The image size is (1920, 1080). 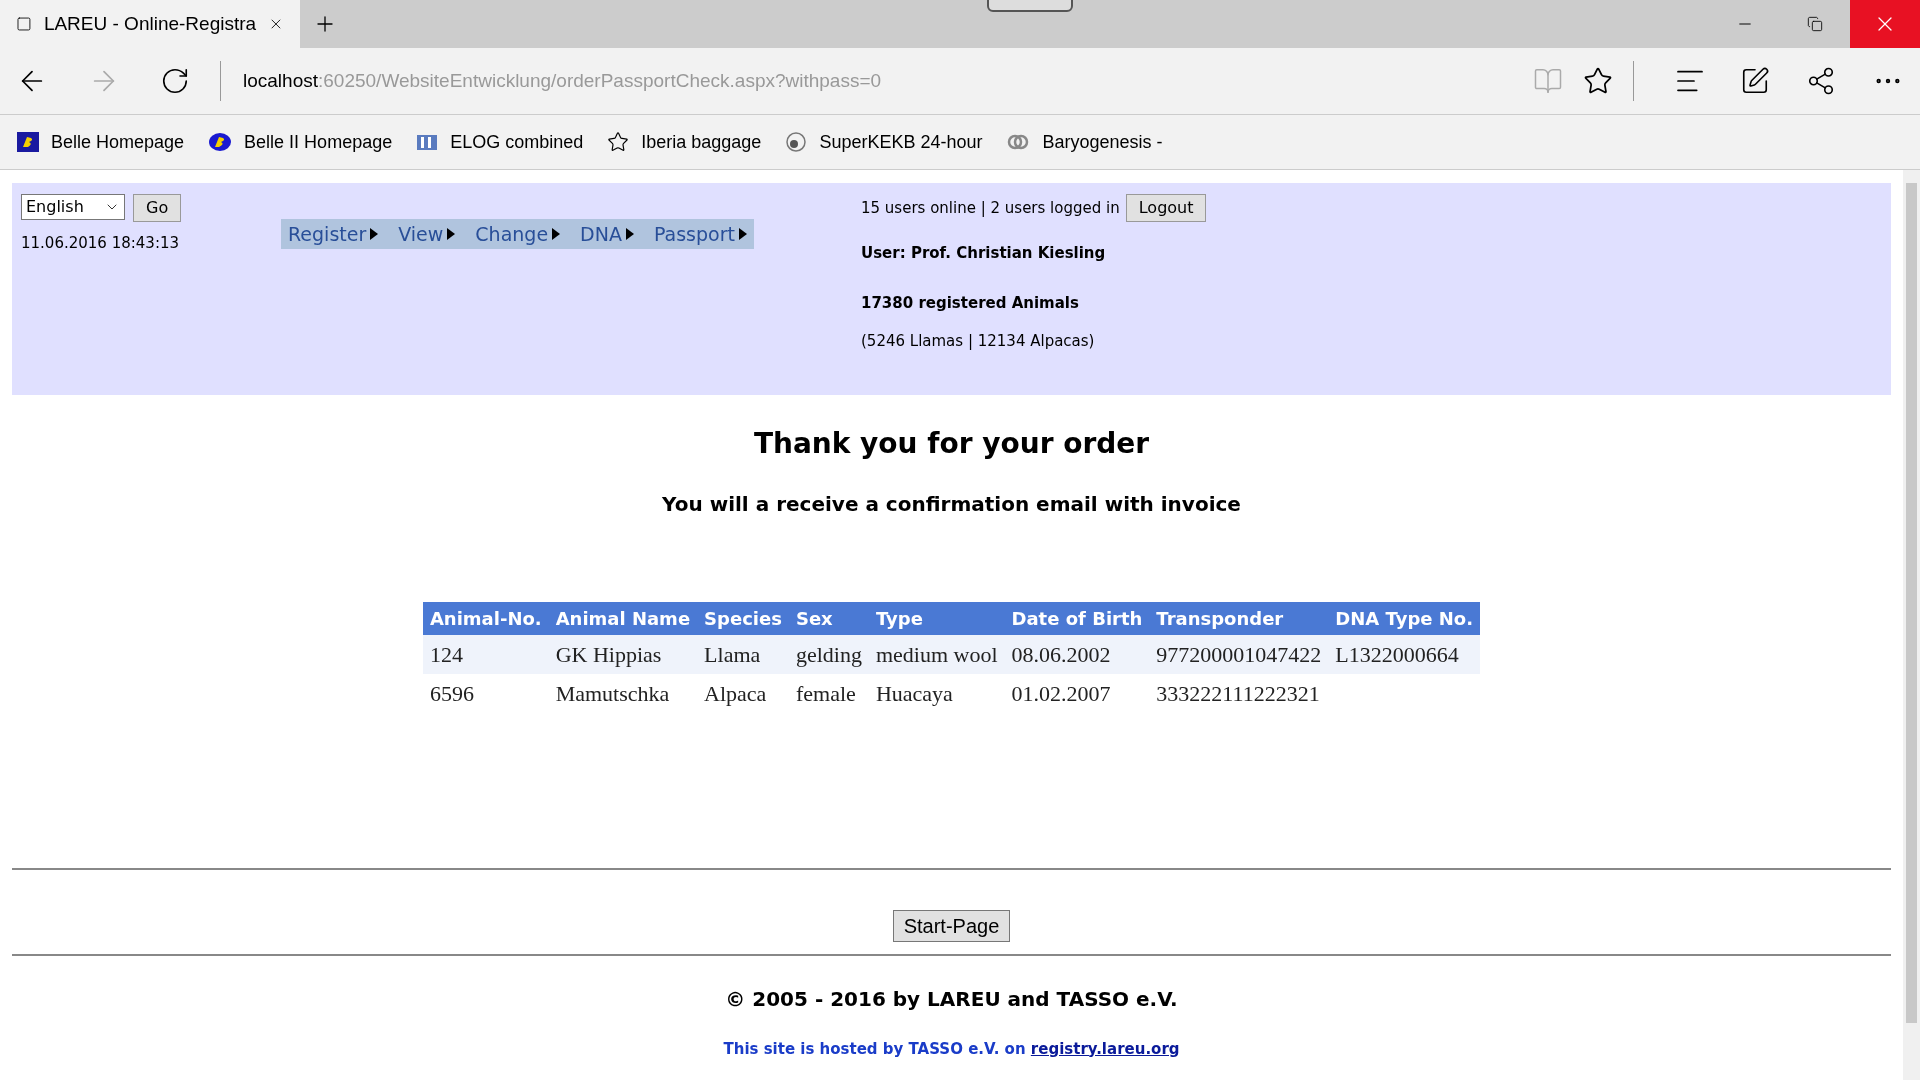 I want to click on favorite-link: Iberia baggage, so click(x=701, y=142).